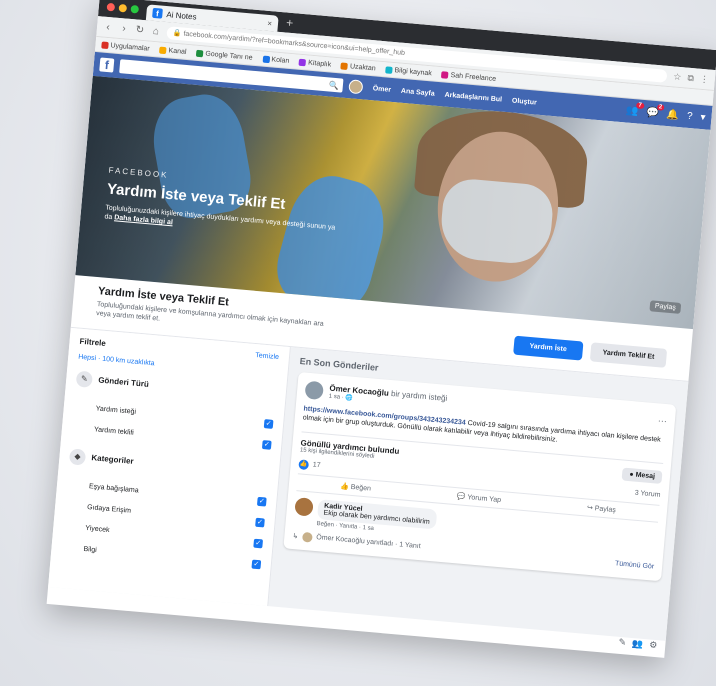 This screenshot has width=716, height=686. What do you see at coordinates (638, 644) in the screenshot?
I see `contacts-icon: 👥` at bounding box center [638, 644].